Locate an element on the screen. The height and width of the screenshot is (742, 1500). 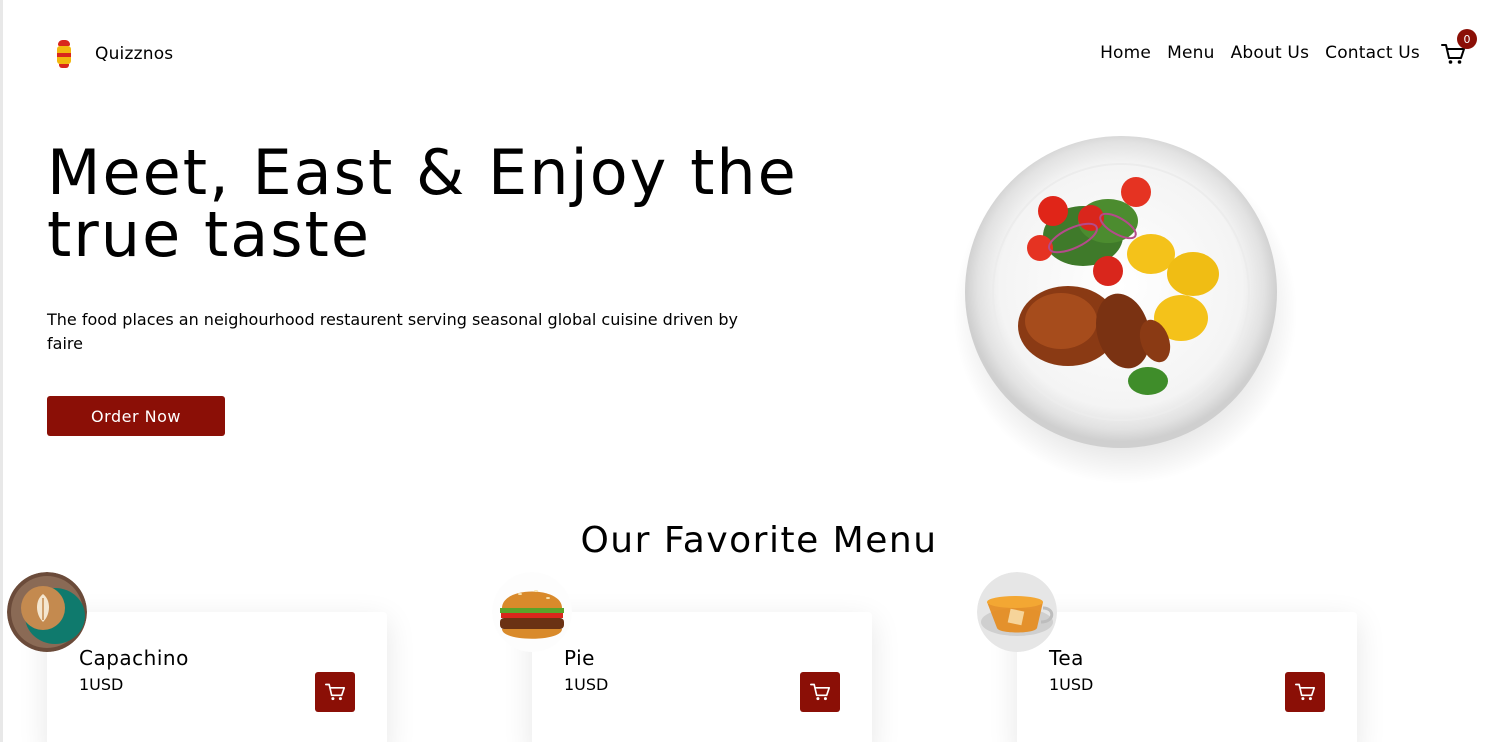
main-nav: Home Menu About Us Contact Us is located at coordinates (1260, 53).